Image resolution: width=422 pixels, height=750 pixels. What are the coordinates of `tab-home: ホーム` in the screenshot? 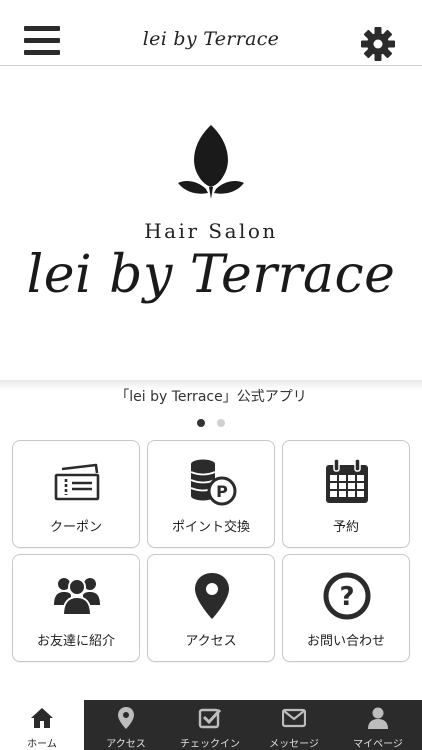 It's located at (42, 725).